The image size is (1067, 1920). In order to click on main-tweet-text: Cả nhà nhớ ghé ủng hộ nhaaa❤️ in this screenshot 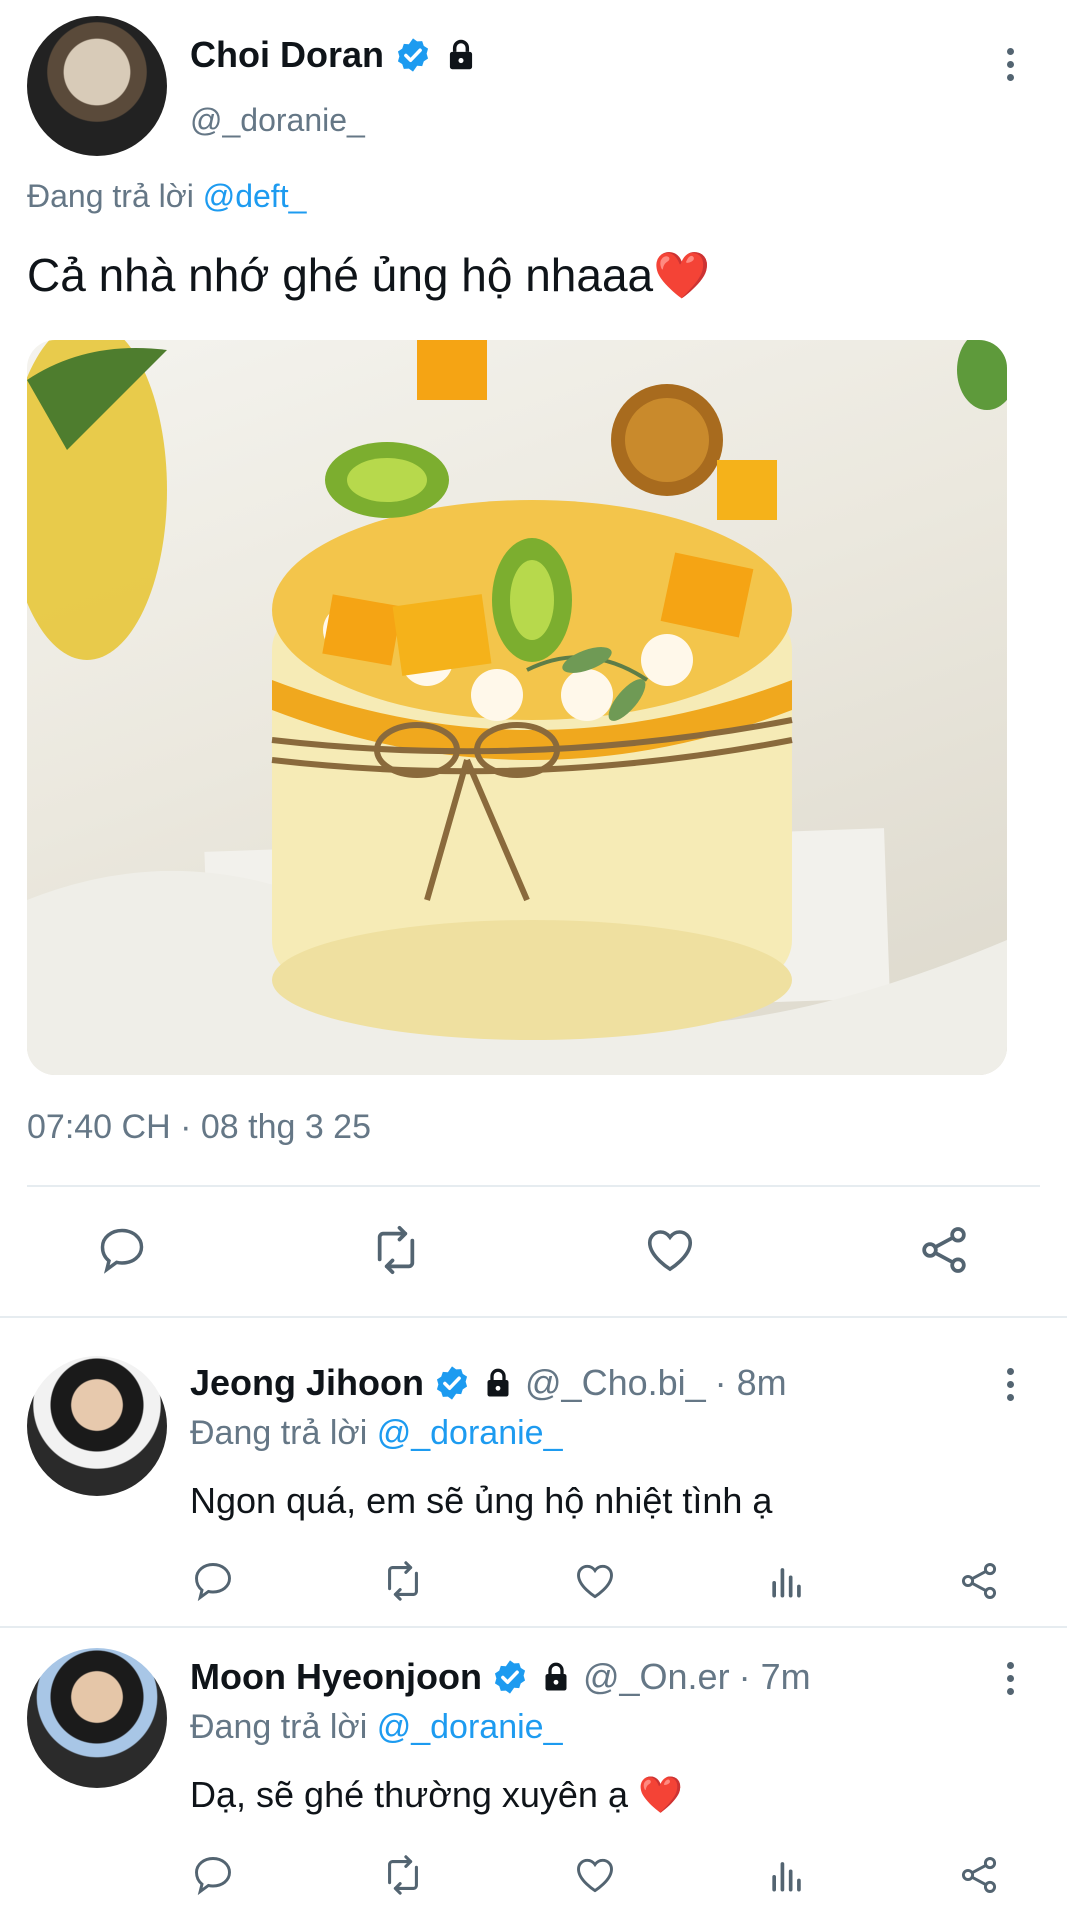, I will do `click(368, 275)`.